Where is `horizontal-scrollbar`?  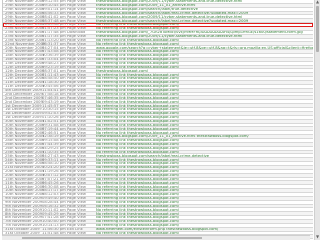 horizontal-scrollbar is located at coordinates (156, 237).